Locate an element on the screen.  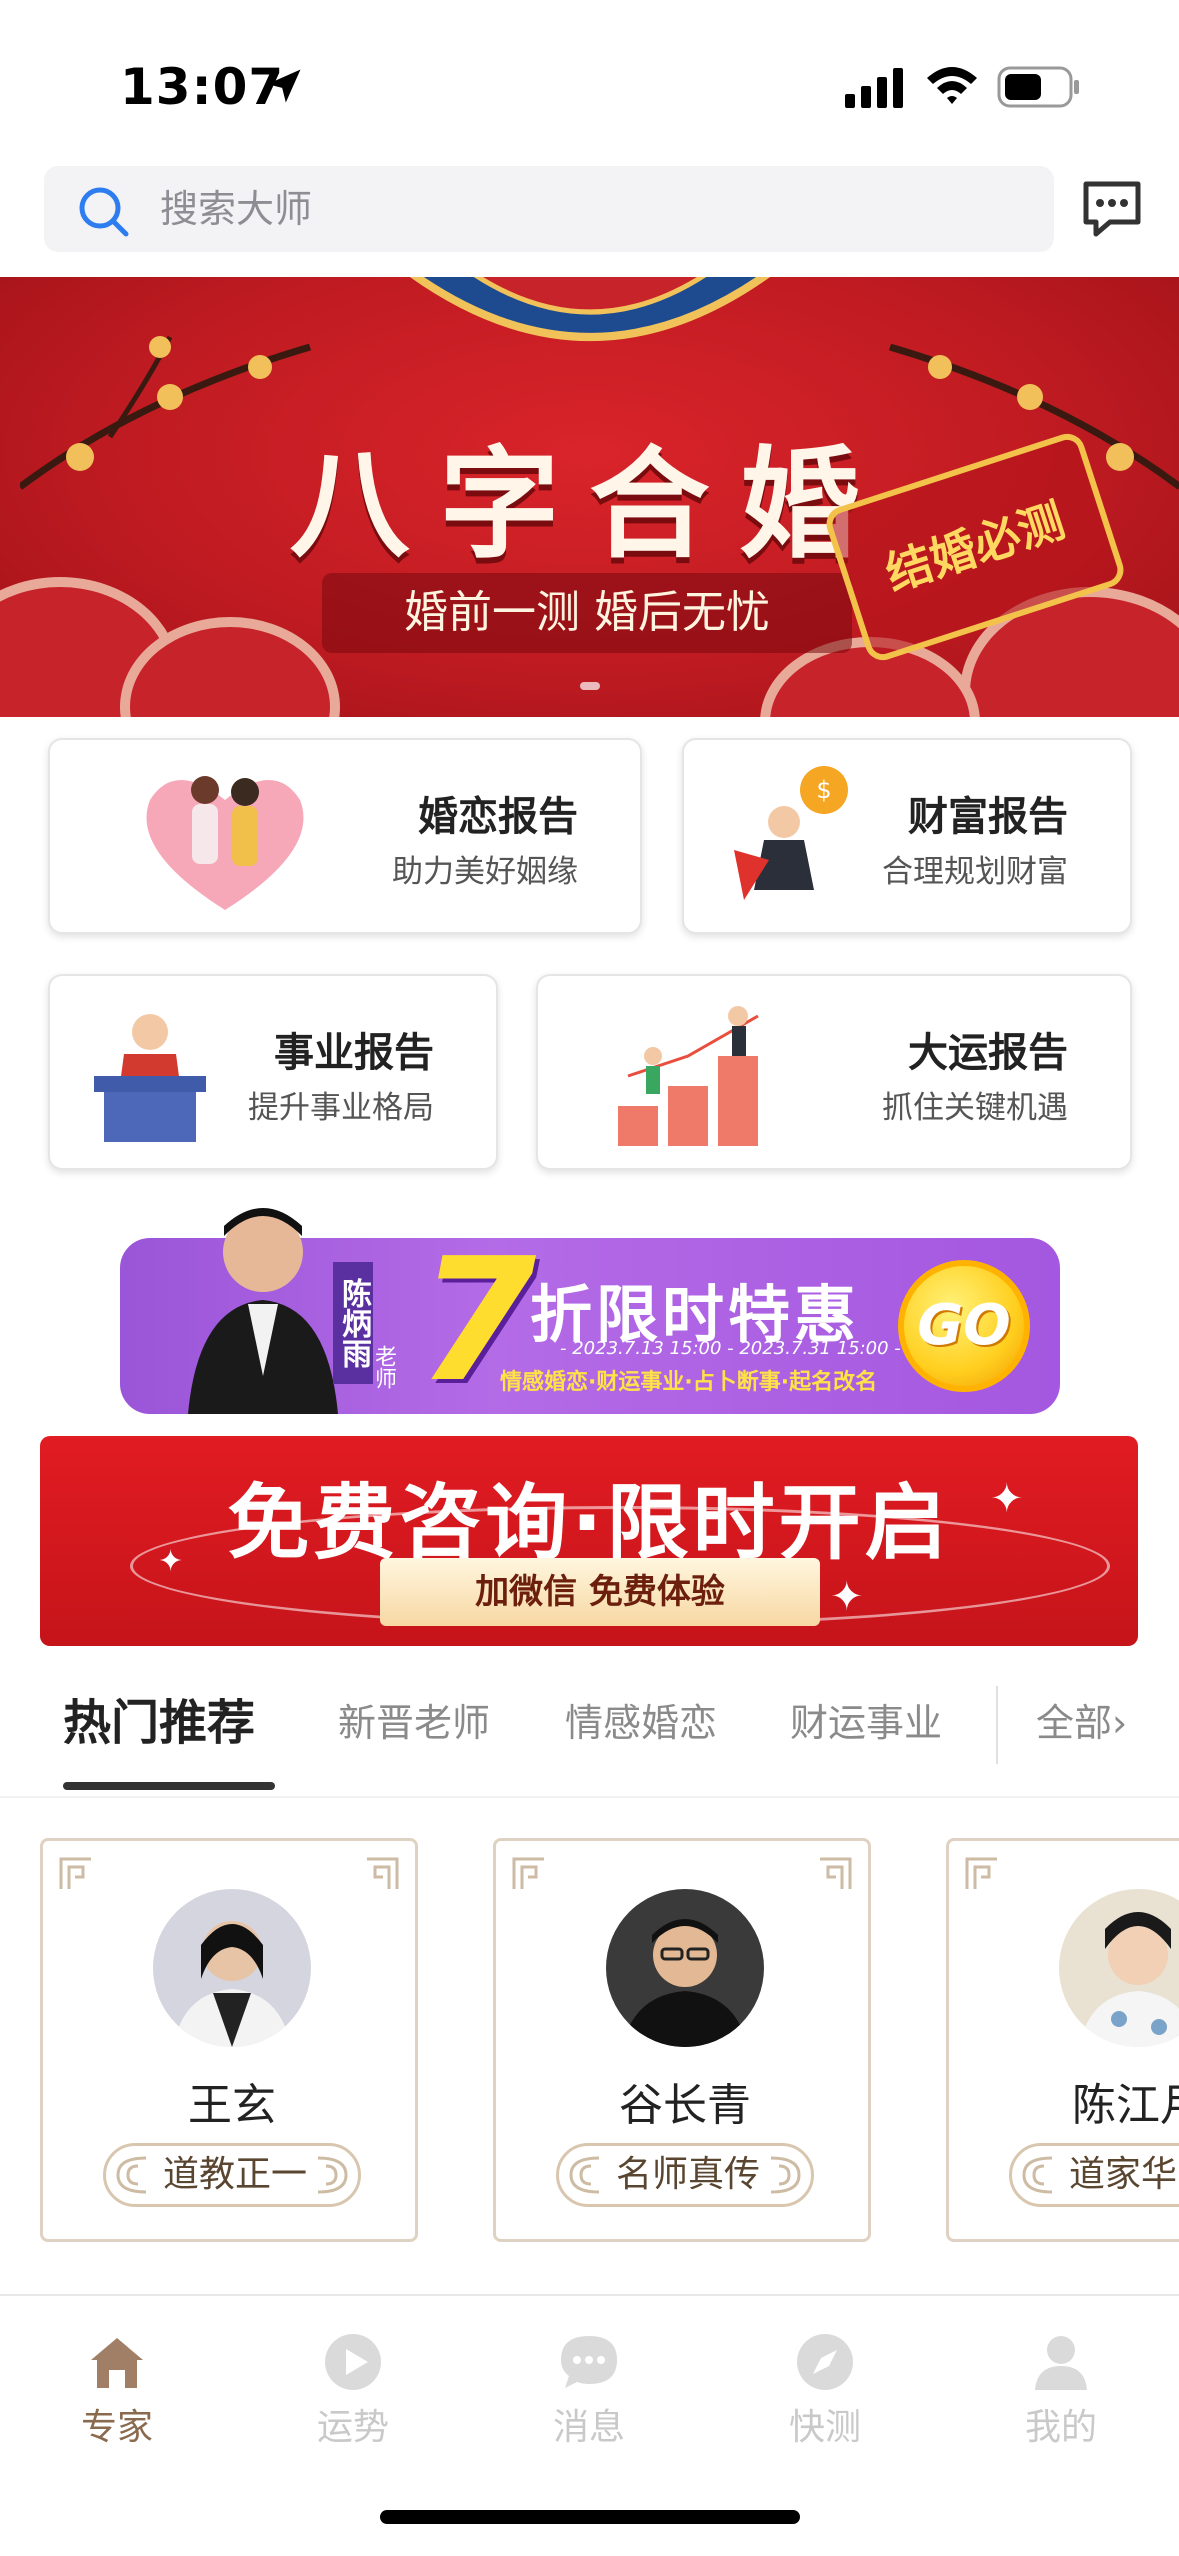
master-card: 谷长青 名师真传 is located at coordinates (682, 2040).